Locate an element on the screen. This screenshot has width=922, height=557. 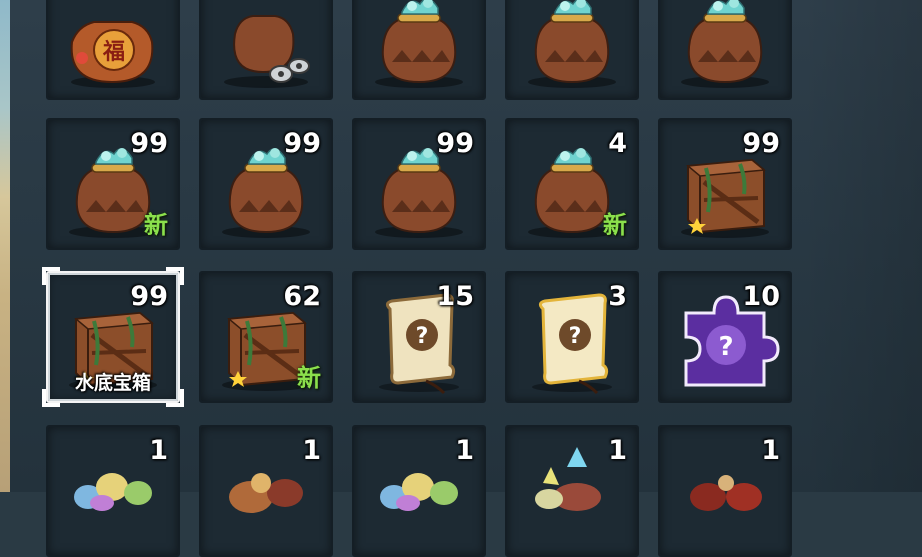
fortune-bag-icon: 福 is located at coordinates (112, 54).